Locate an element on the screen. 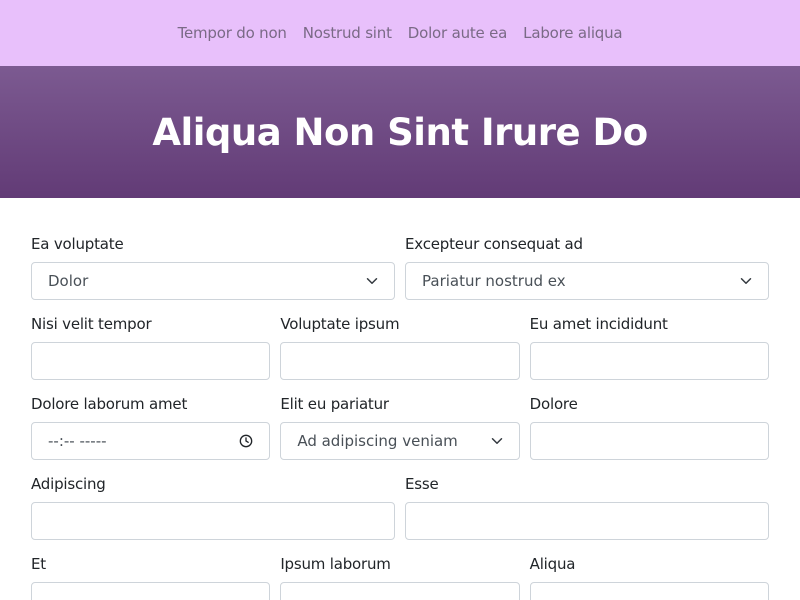 The height and width of the screenshot is (600, 800). field-eu-amet-incididunt: Eu amet incididunt is located at coordinates (649, 347).